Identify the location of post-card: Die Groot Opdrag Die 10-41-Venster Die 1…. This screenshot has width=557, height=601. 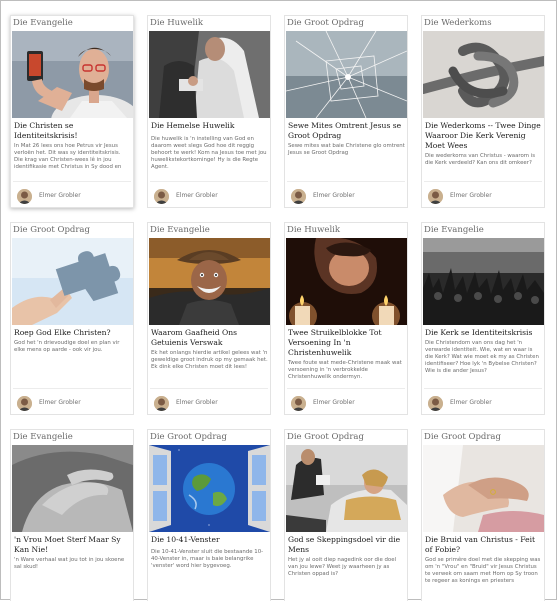
(209, 515).